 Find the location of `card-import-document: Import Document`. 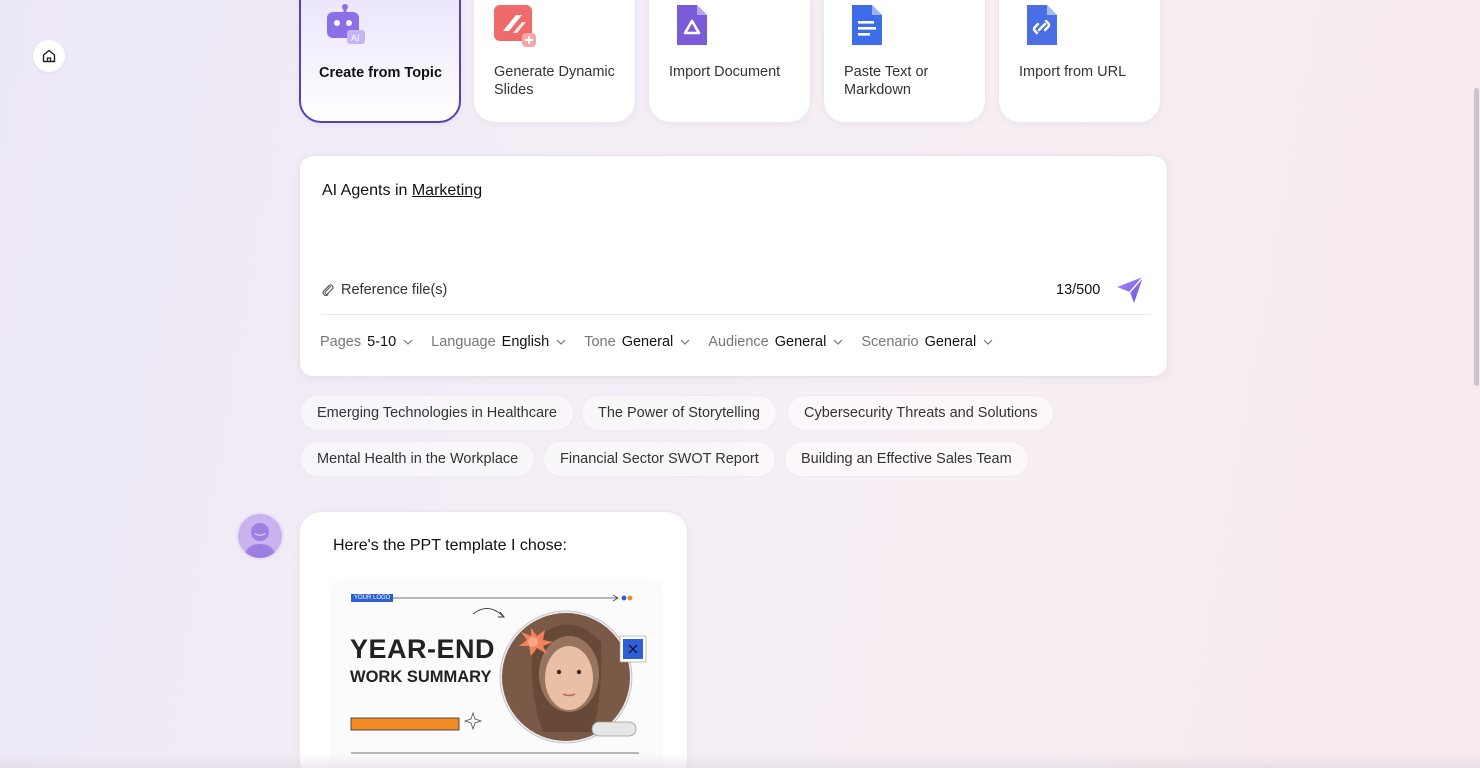

card-import-document: Import Document is located at coordinates (729, 61).